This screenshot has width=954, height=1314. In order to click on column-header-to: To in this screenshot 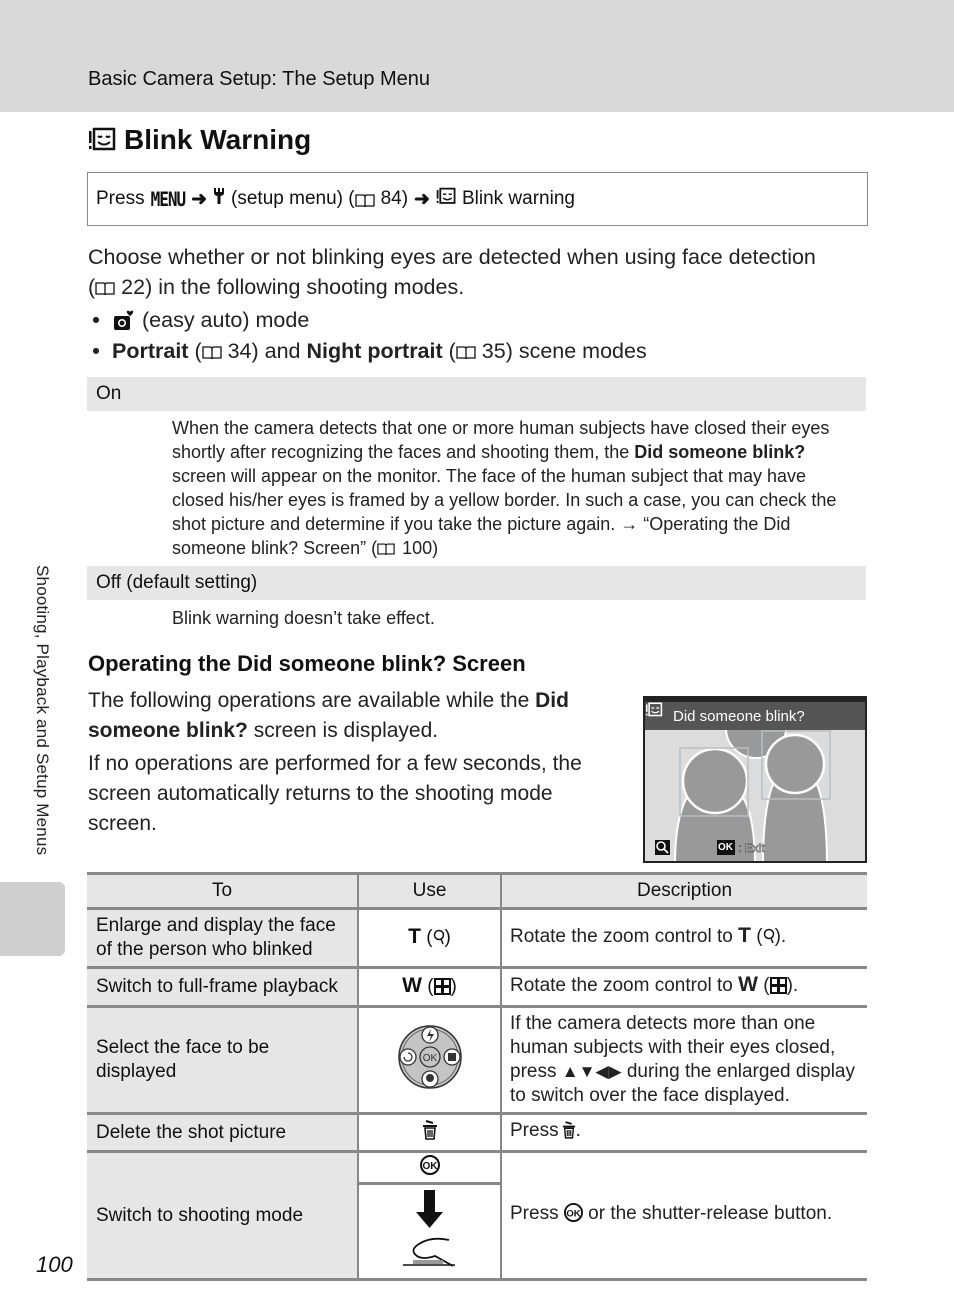, I will do `click(223, 891)`.